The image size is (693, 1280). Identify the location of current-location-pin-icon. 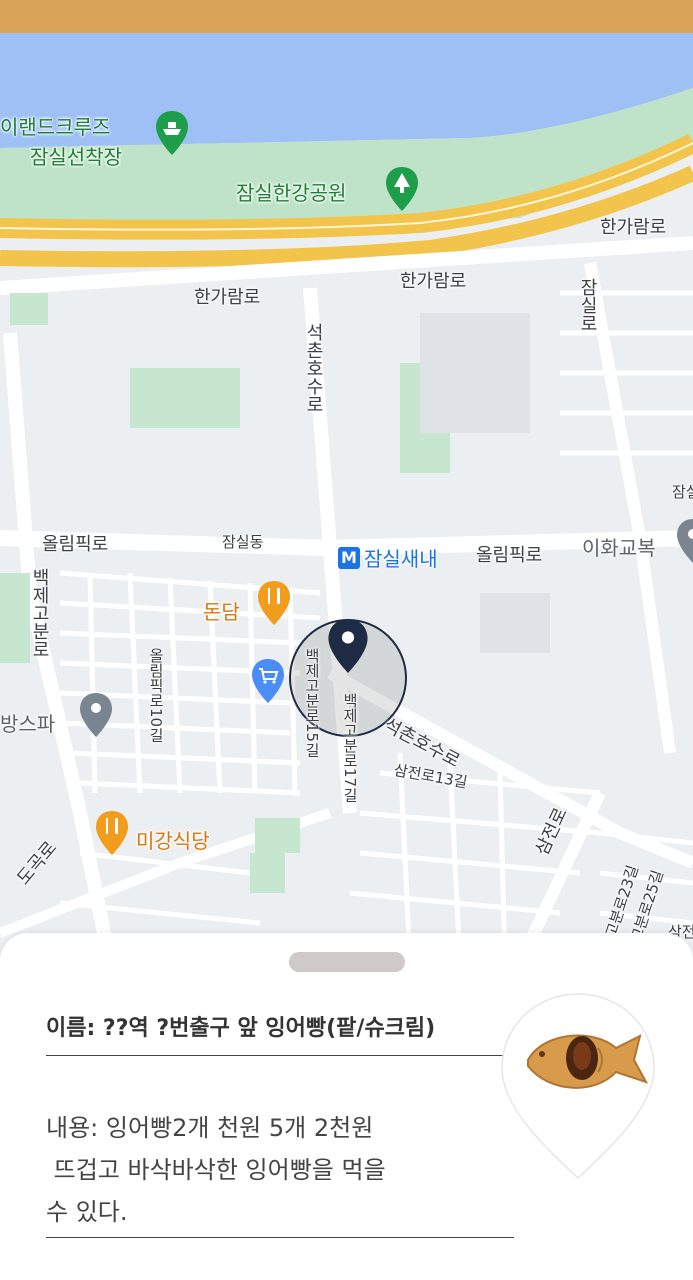
(348, 646).